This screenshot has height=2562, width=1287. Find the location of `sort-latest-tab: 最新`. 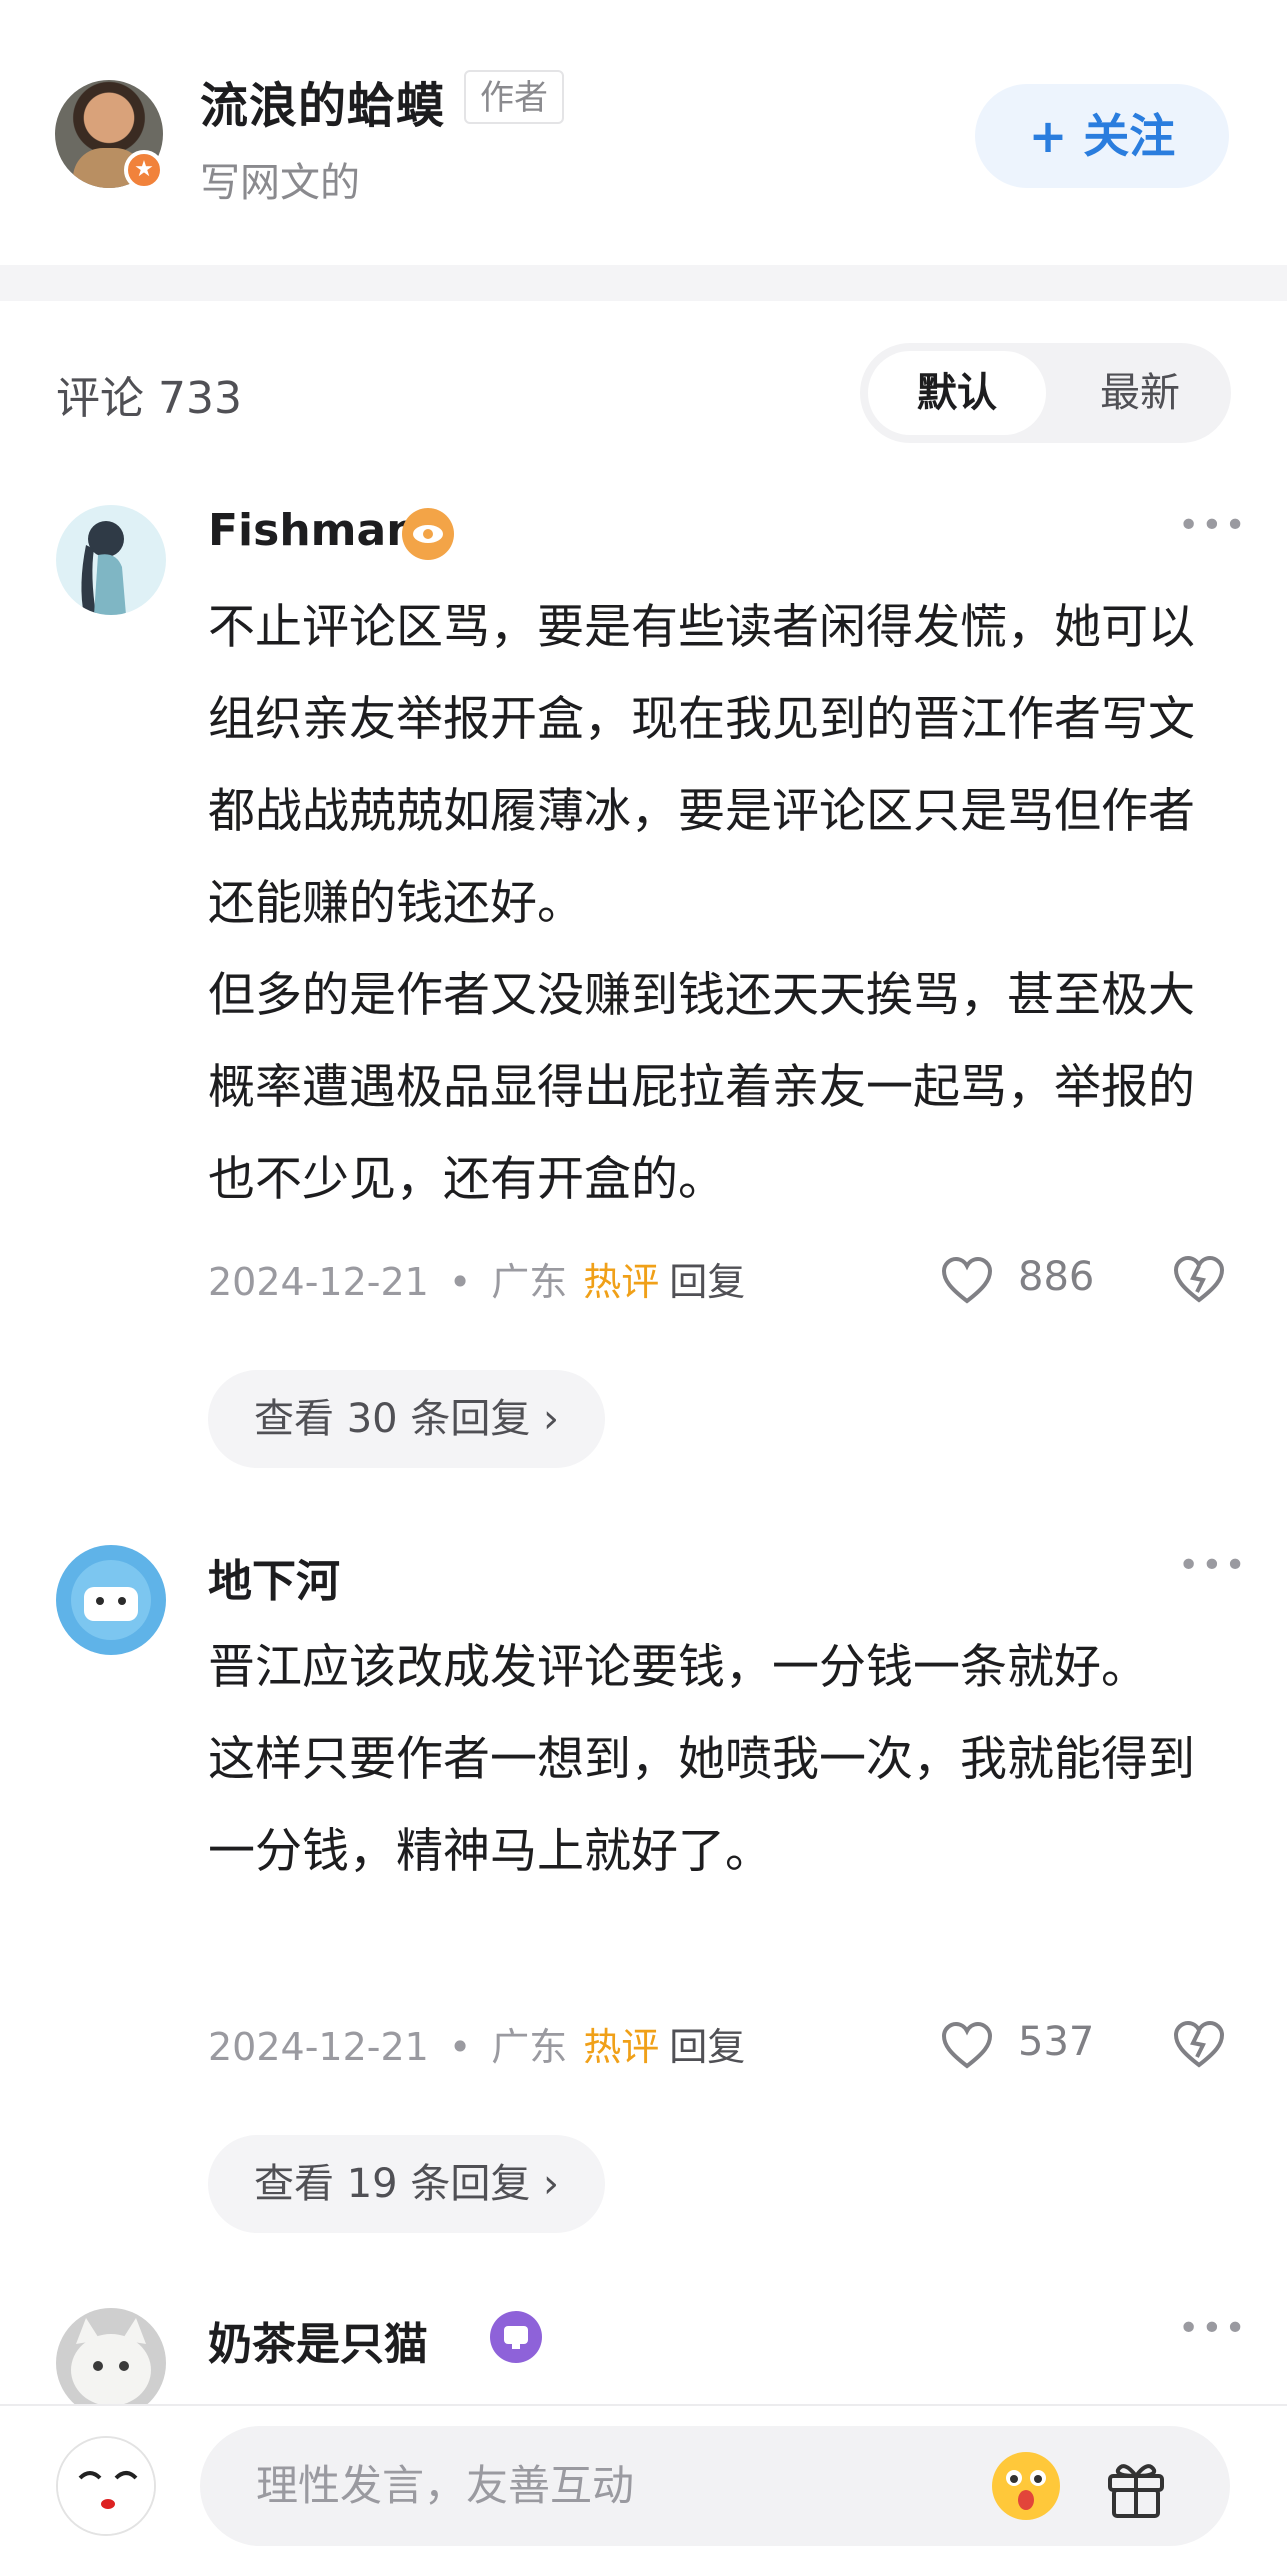

sort-latest-tab: 最新 is located at coordinates (1140, 393).